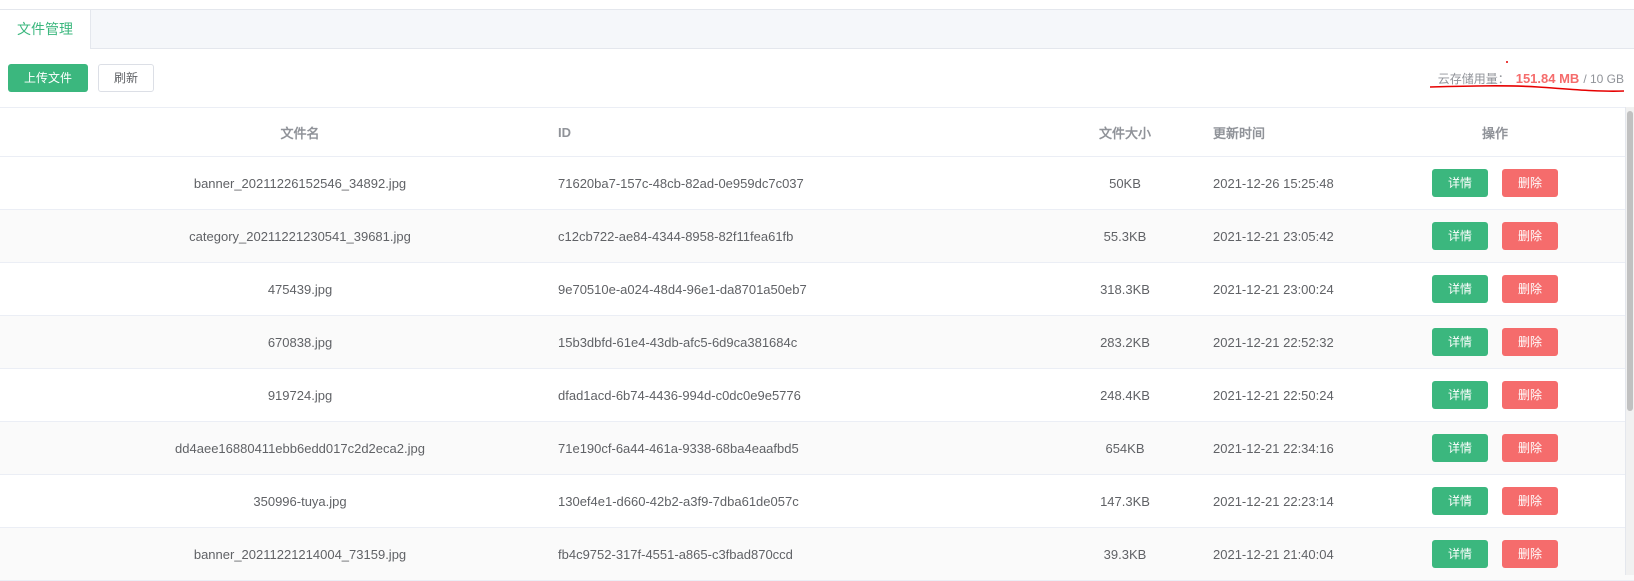 Image resolution: width=1634 pixels, height=581 pixels. I want to click on header-update-time: 更新时间, so click(1239, 133).